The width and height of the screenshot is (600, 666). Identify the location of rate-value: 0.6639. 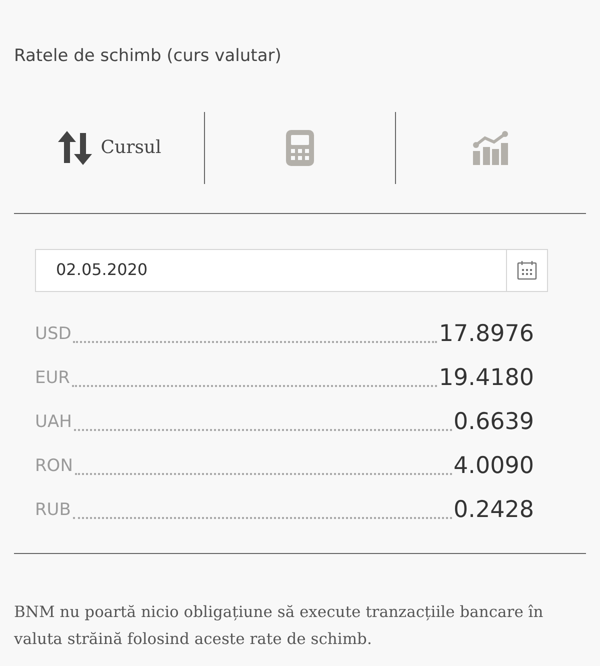
(494, 423).